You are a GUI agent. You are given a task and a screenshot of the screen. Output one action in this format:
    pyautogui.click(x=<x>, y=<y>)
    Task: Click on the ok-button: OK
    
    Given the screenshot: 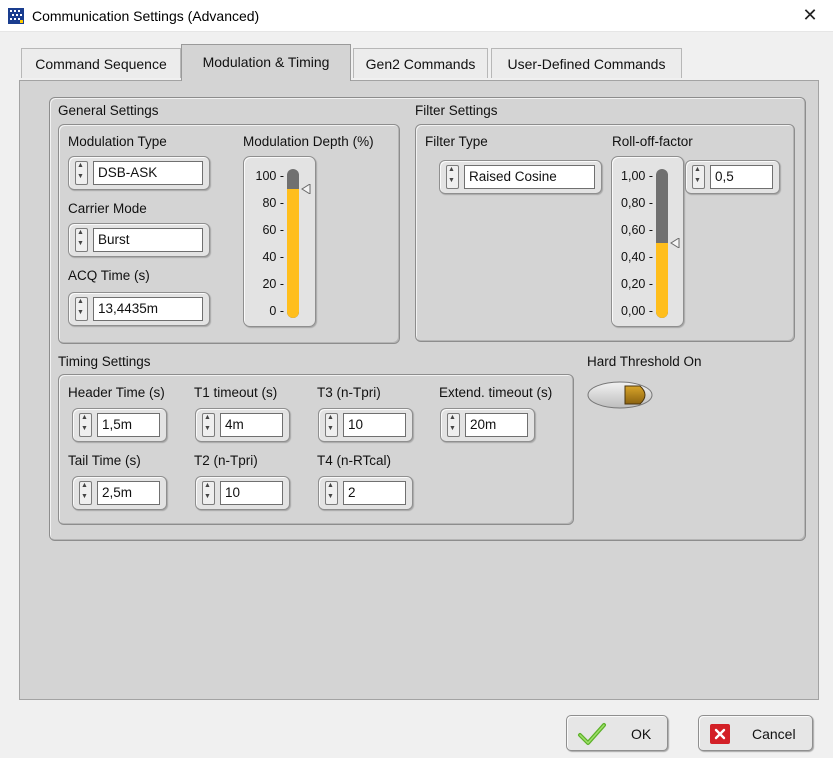 What is the action you would take?
    pyautogui.click(x=617, y=733)
    